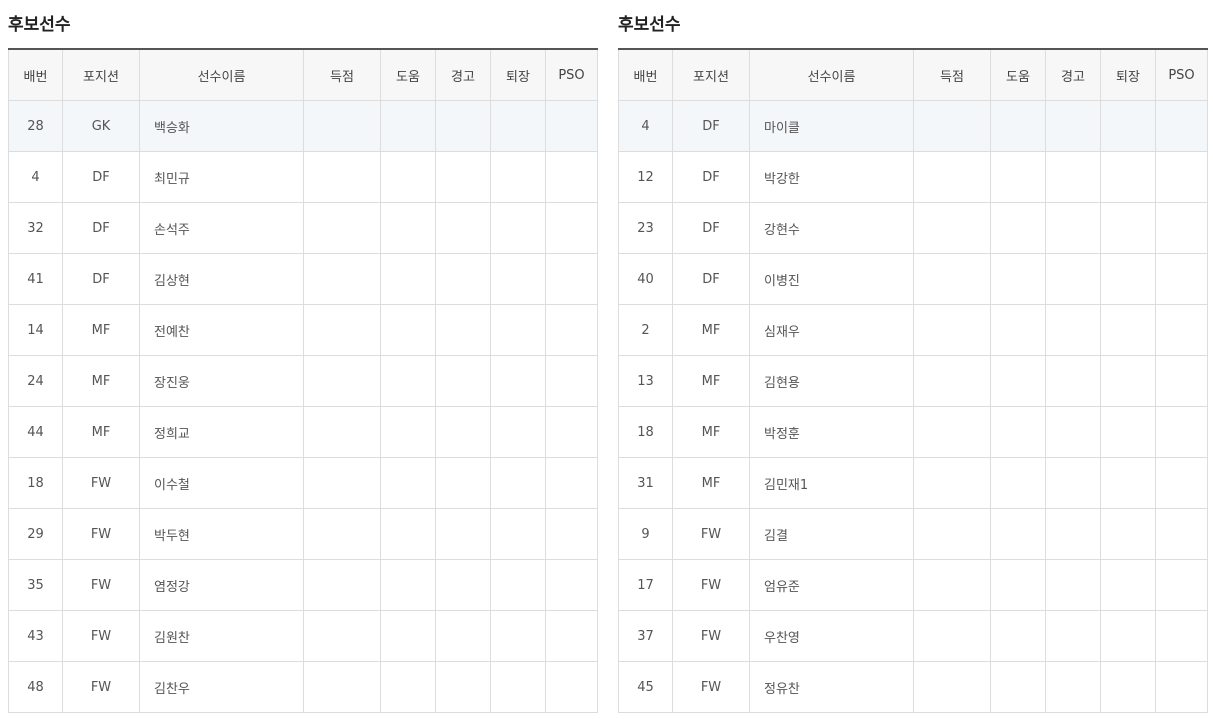  Describe the element at coordinates (303, 279) in the screenshot. I see `table-row: 41 DF 김상현` at that location.